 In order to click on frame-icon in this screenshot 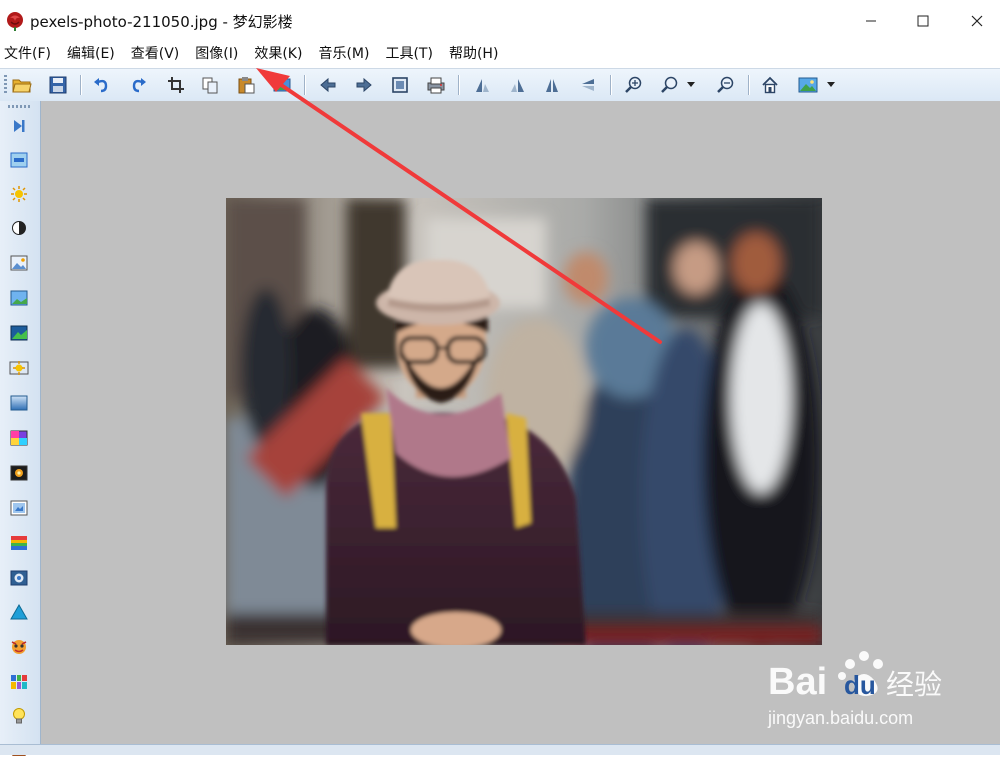, I will do `click(19, 160)`.